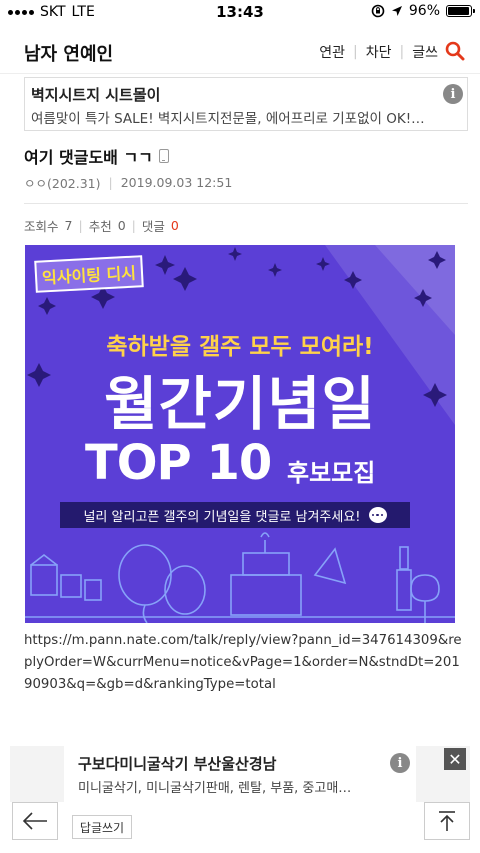  I want to click on board-title: 남자 연예인, so click(68, 53).